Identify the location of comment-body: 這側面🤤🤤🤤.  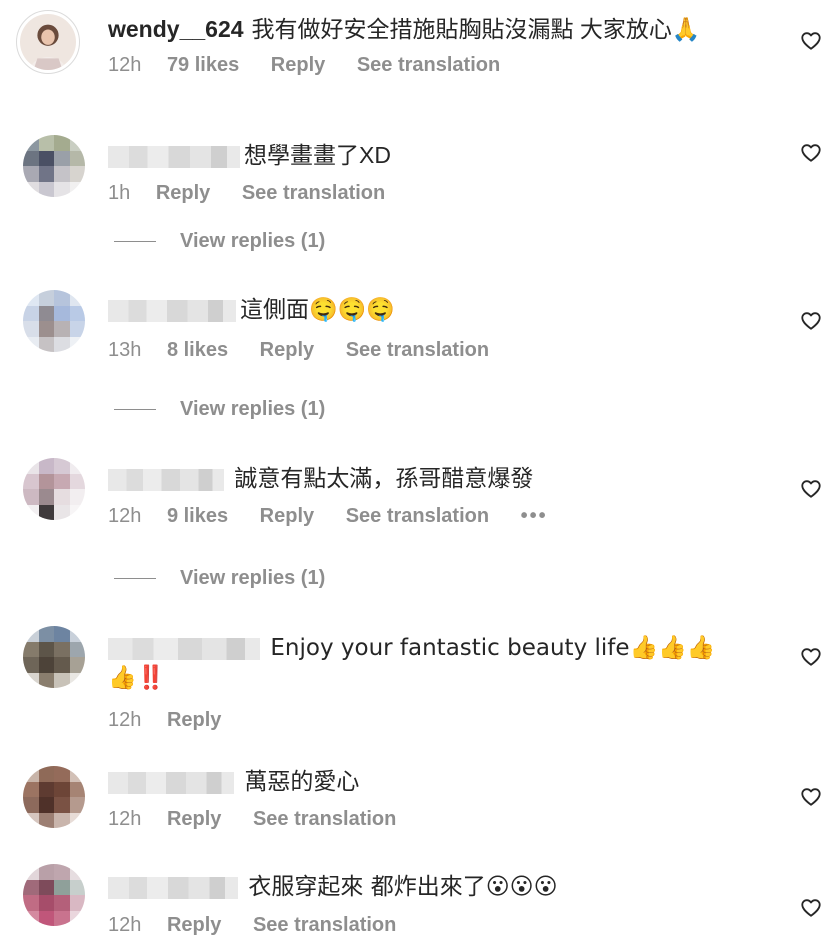
(317, 310).